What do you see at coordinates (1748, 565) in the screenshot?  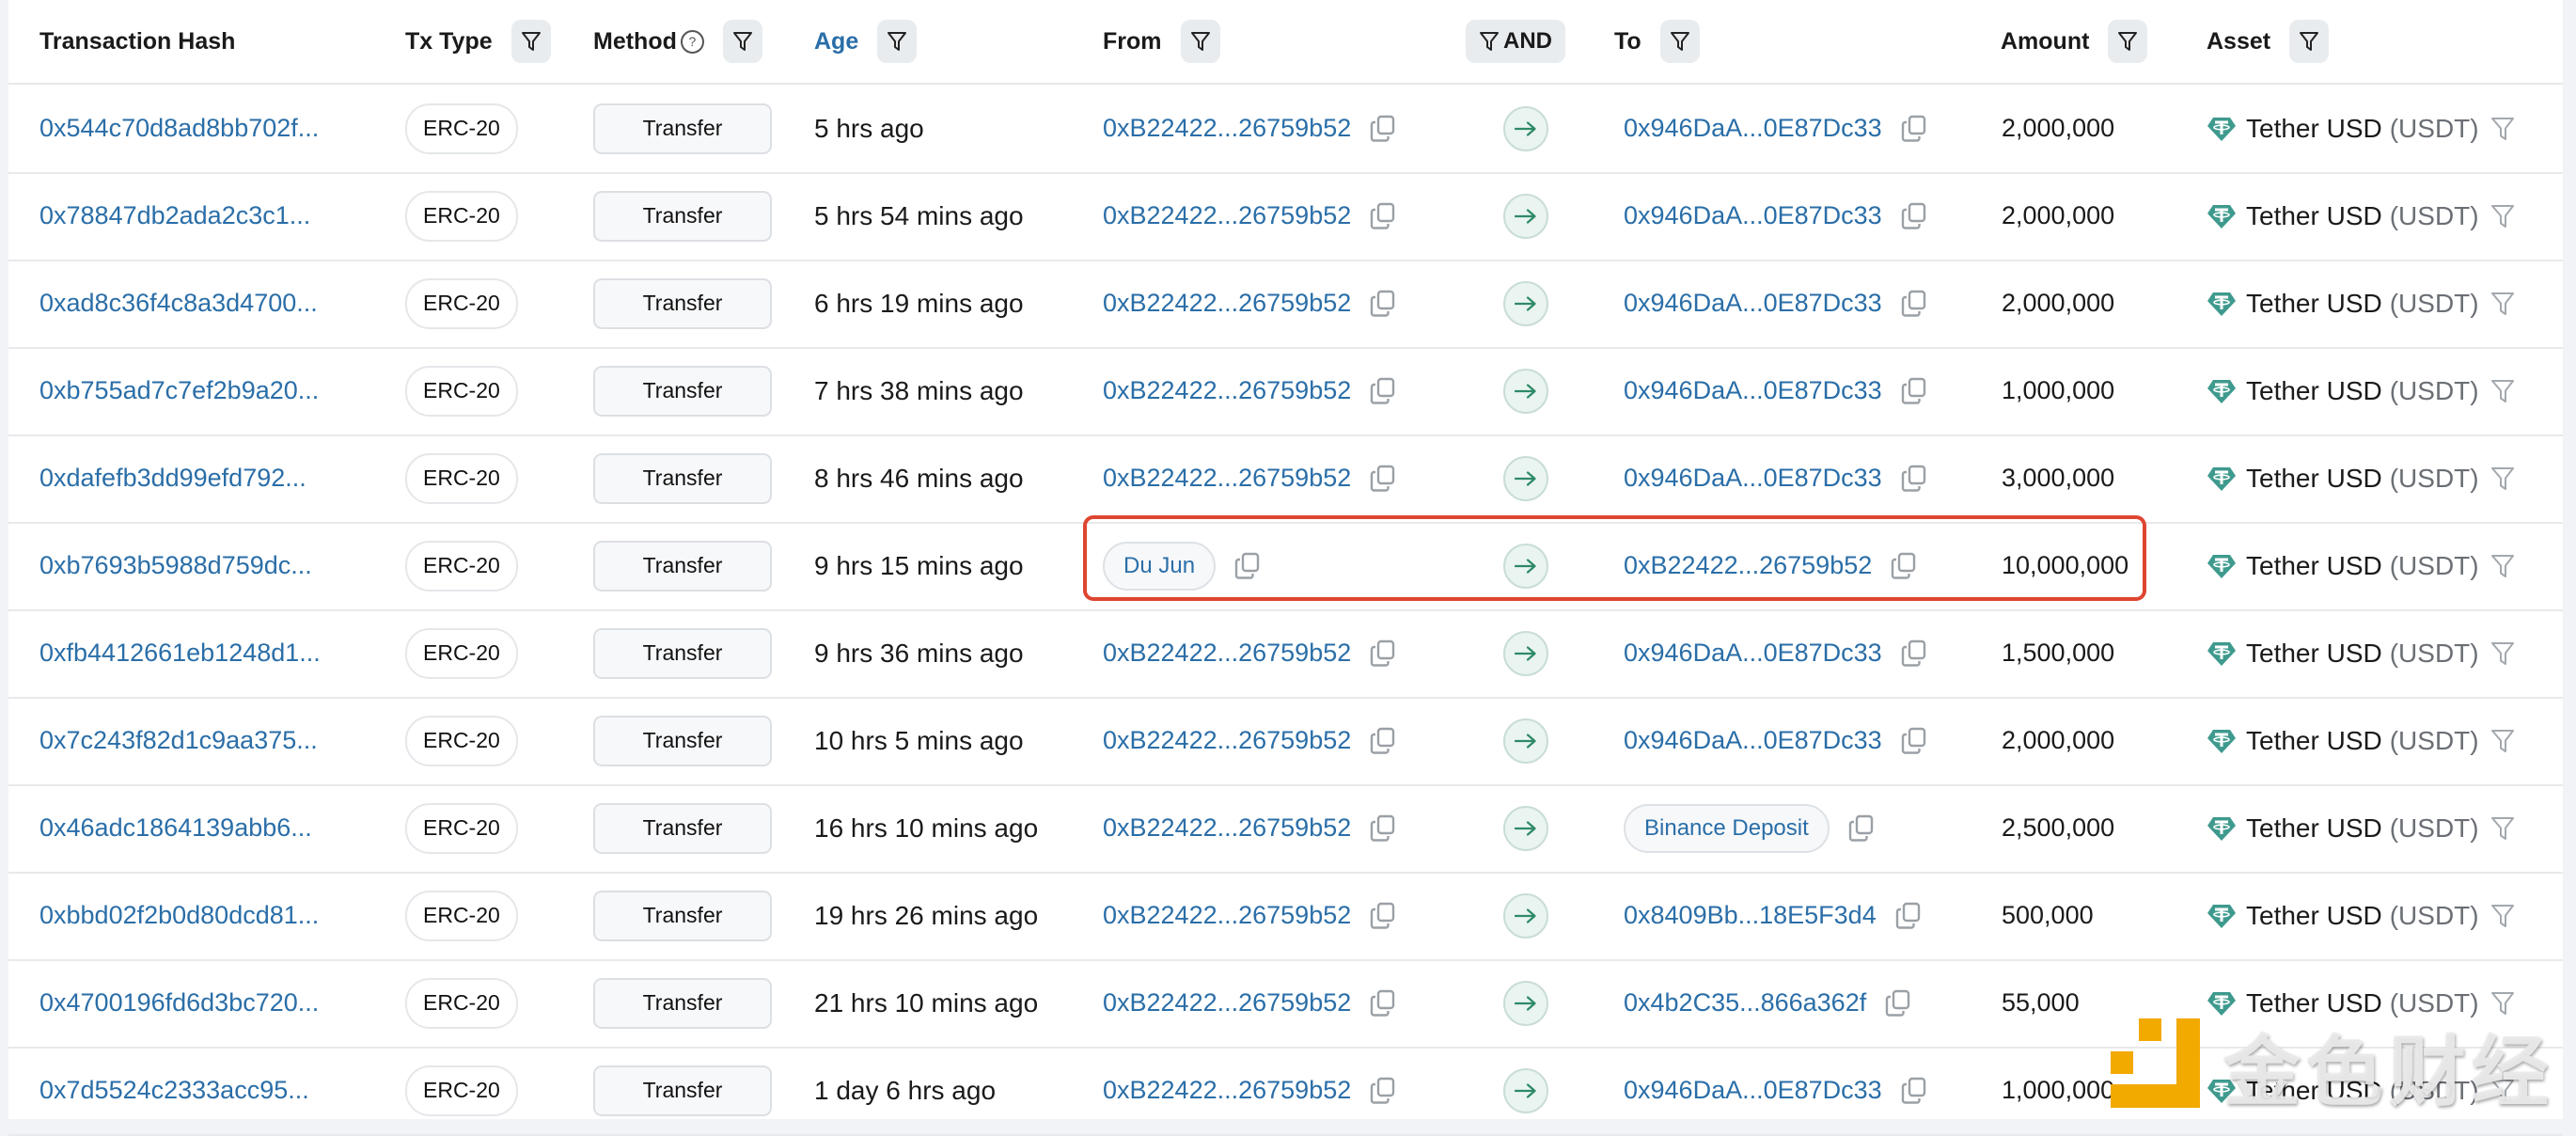 I see `to-address: 0xB22422...26759b52` at bounding box center [1748, 565].